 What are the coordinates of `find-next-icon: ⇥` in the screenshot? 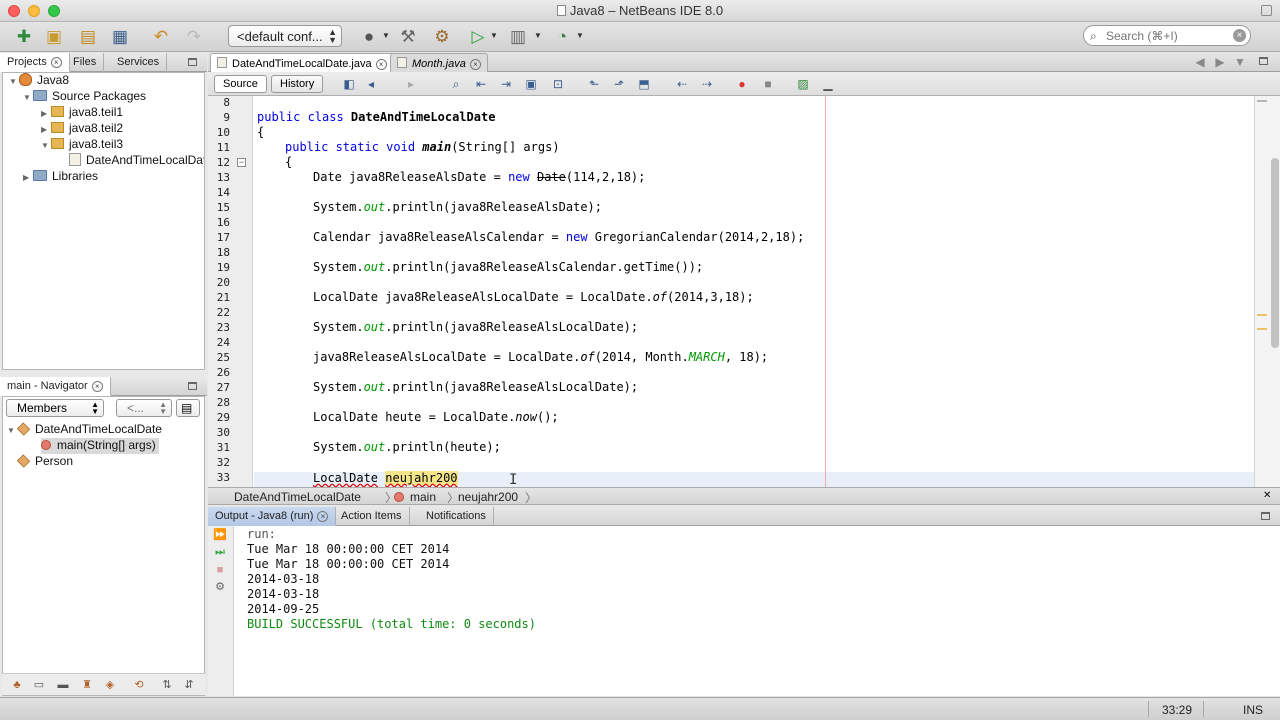 It's located at (506, 84).